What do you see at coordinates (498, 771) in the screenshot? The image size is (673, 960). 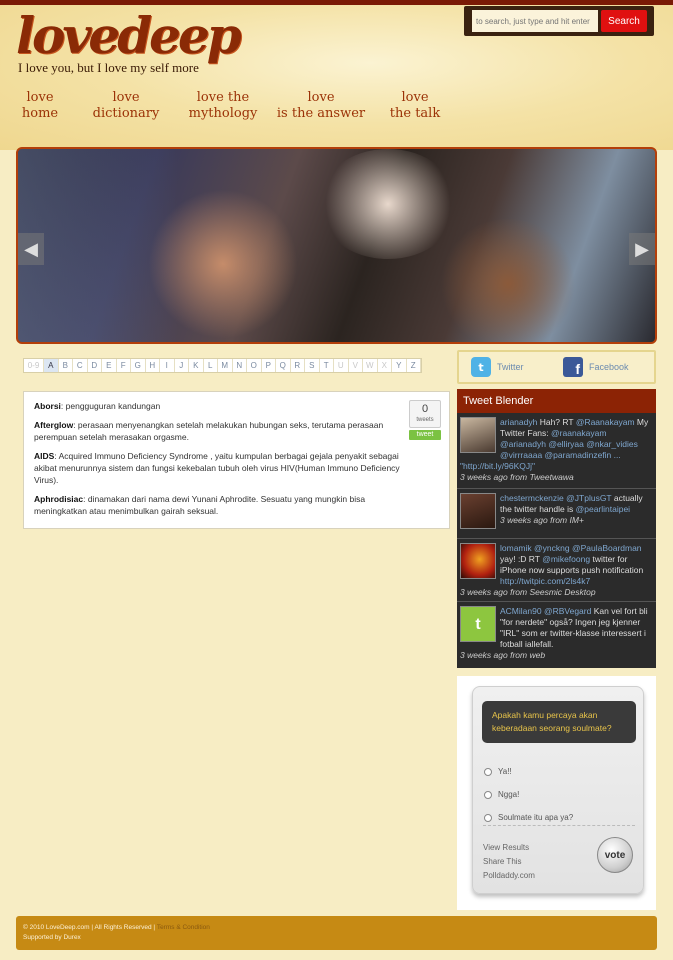 I see `poll-option-1: Ya!!` at bounding box center [498, 771].